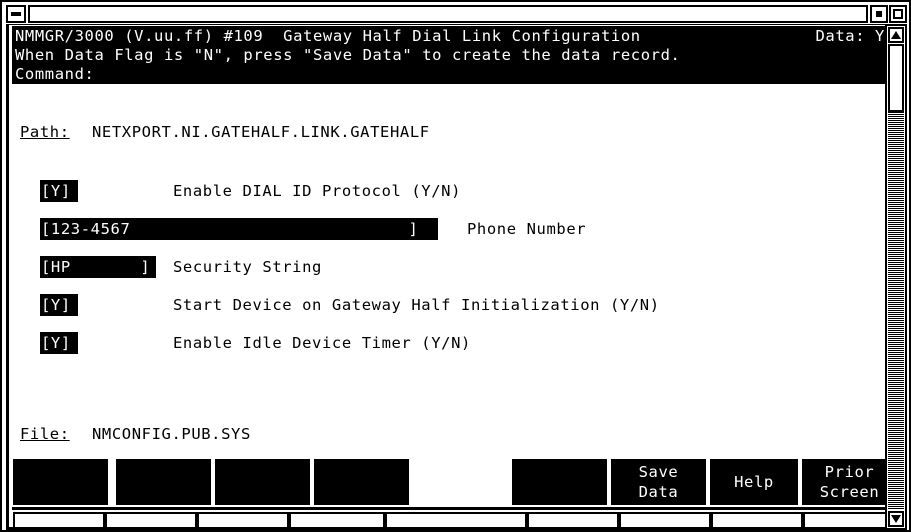 The height and width of the screenshot is (532, 911). What do you see at coordinates (449, 230) in the screenshot?
I see `field-row-phone-number: [123-4567 ] Phone Number` at bounding box center [449, 230].